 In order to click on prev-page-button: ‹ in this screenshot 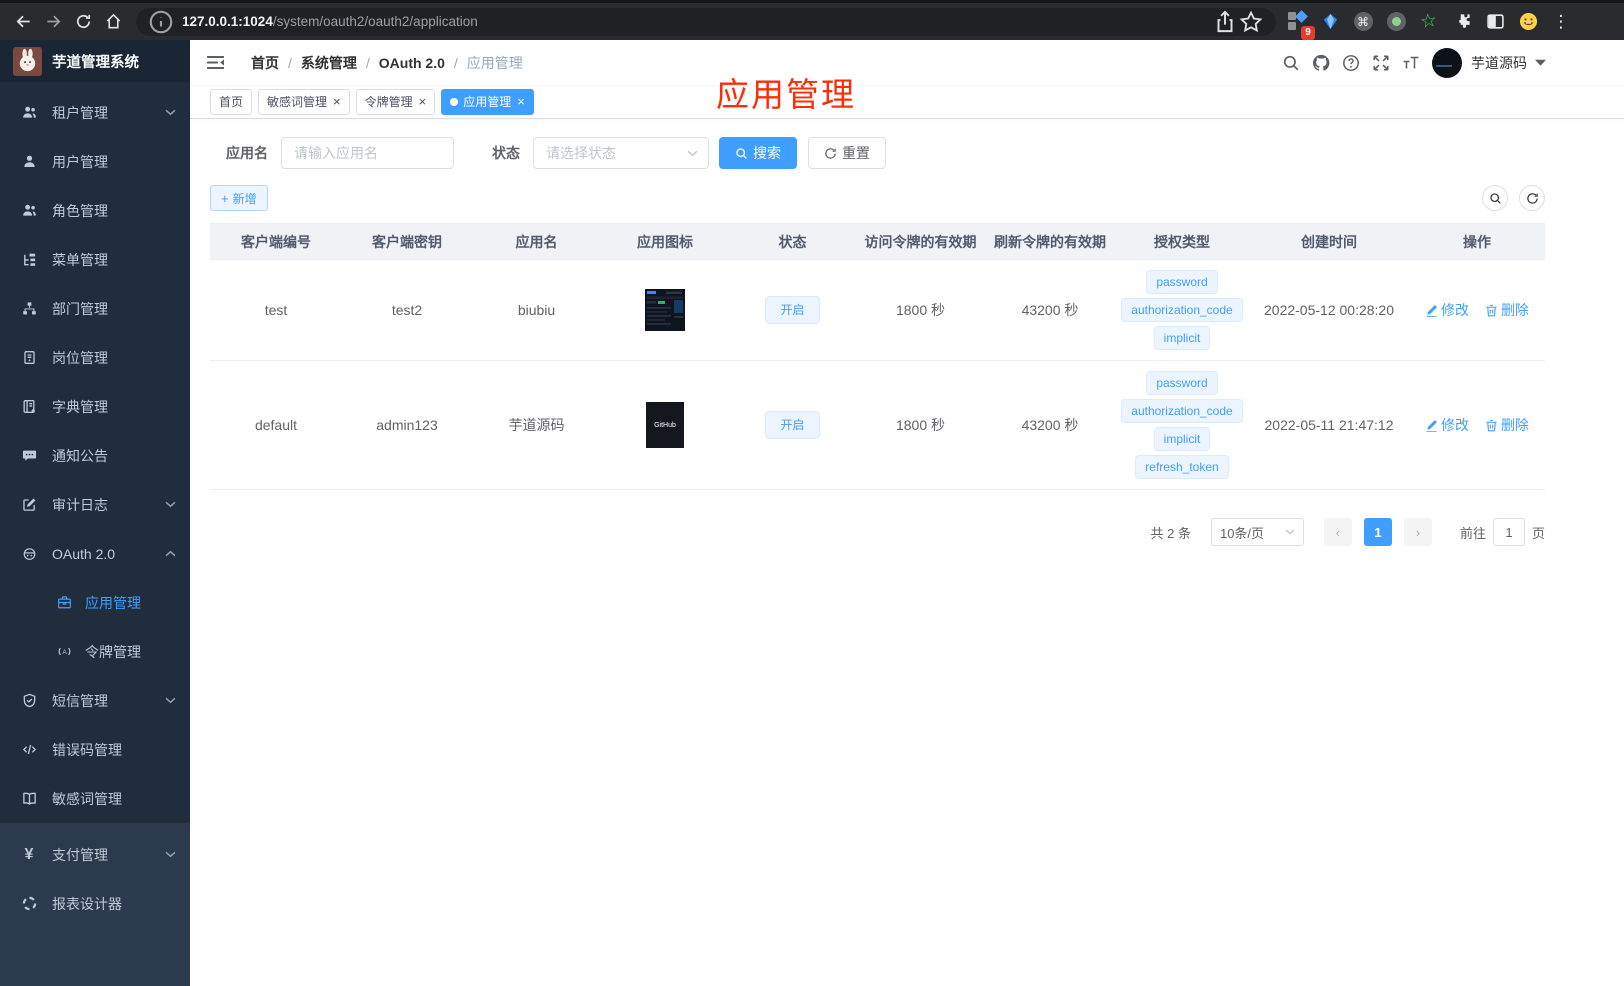, I will do `click(1337, 532)`.